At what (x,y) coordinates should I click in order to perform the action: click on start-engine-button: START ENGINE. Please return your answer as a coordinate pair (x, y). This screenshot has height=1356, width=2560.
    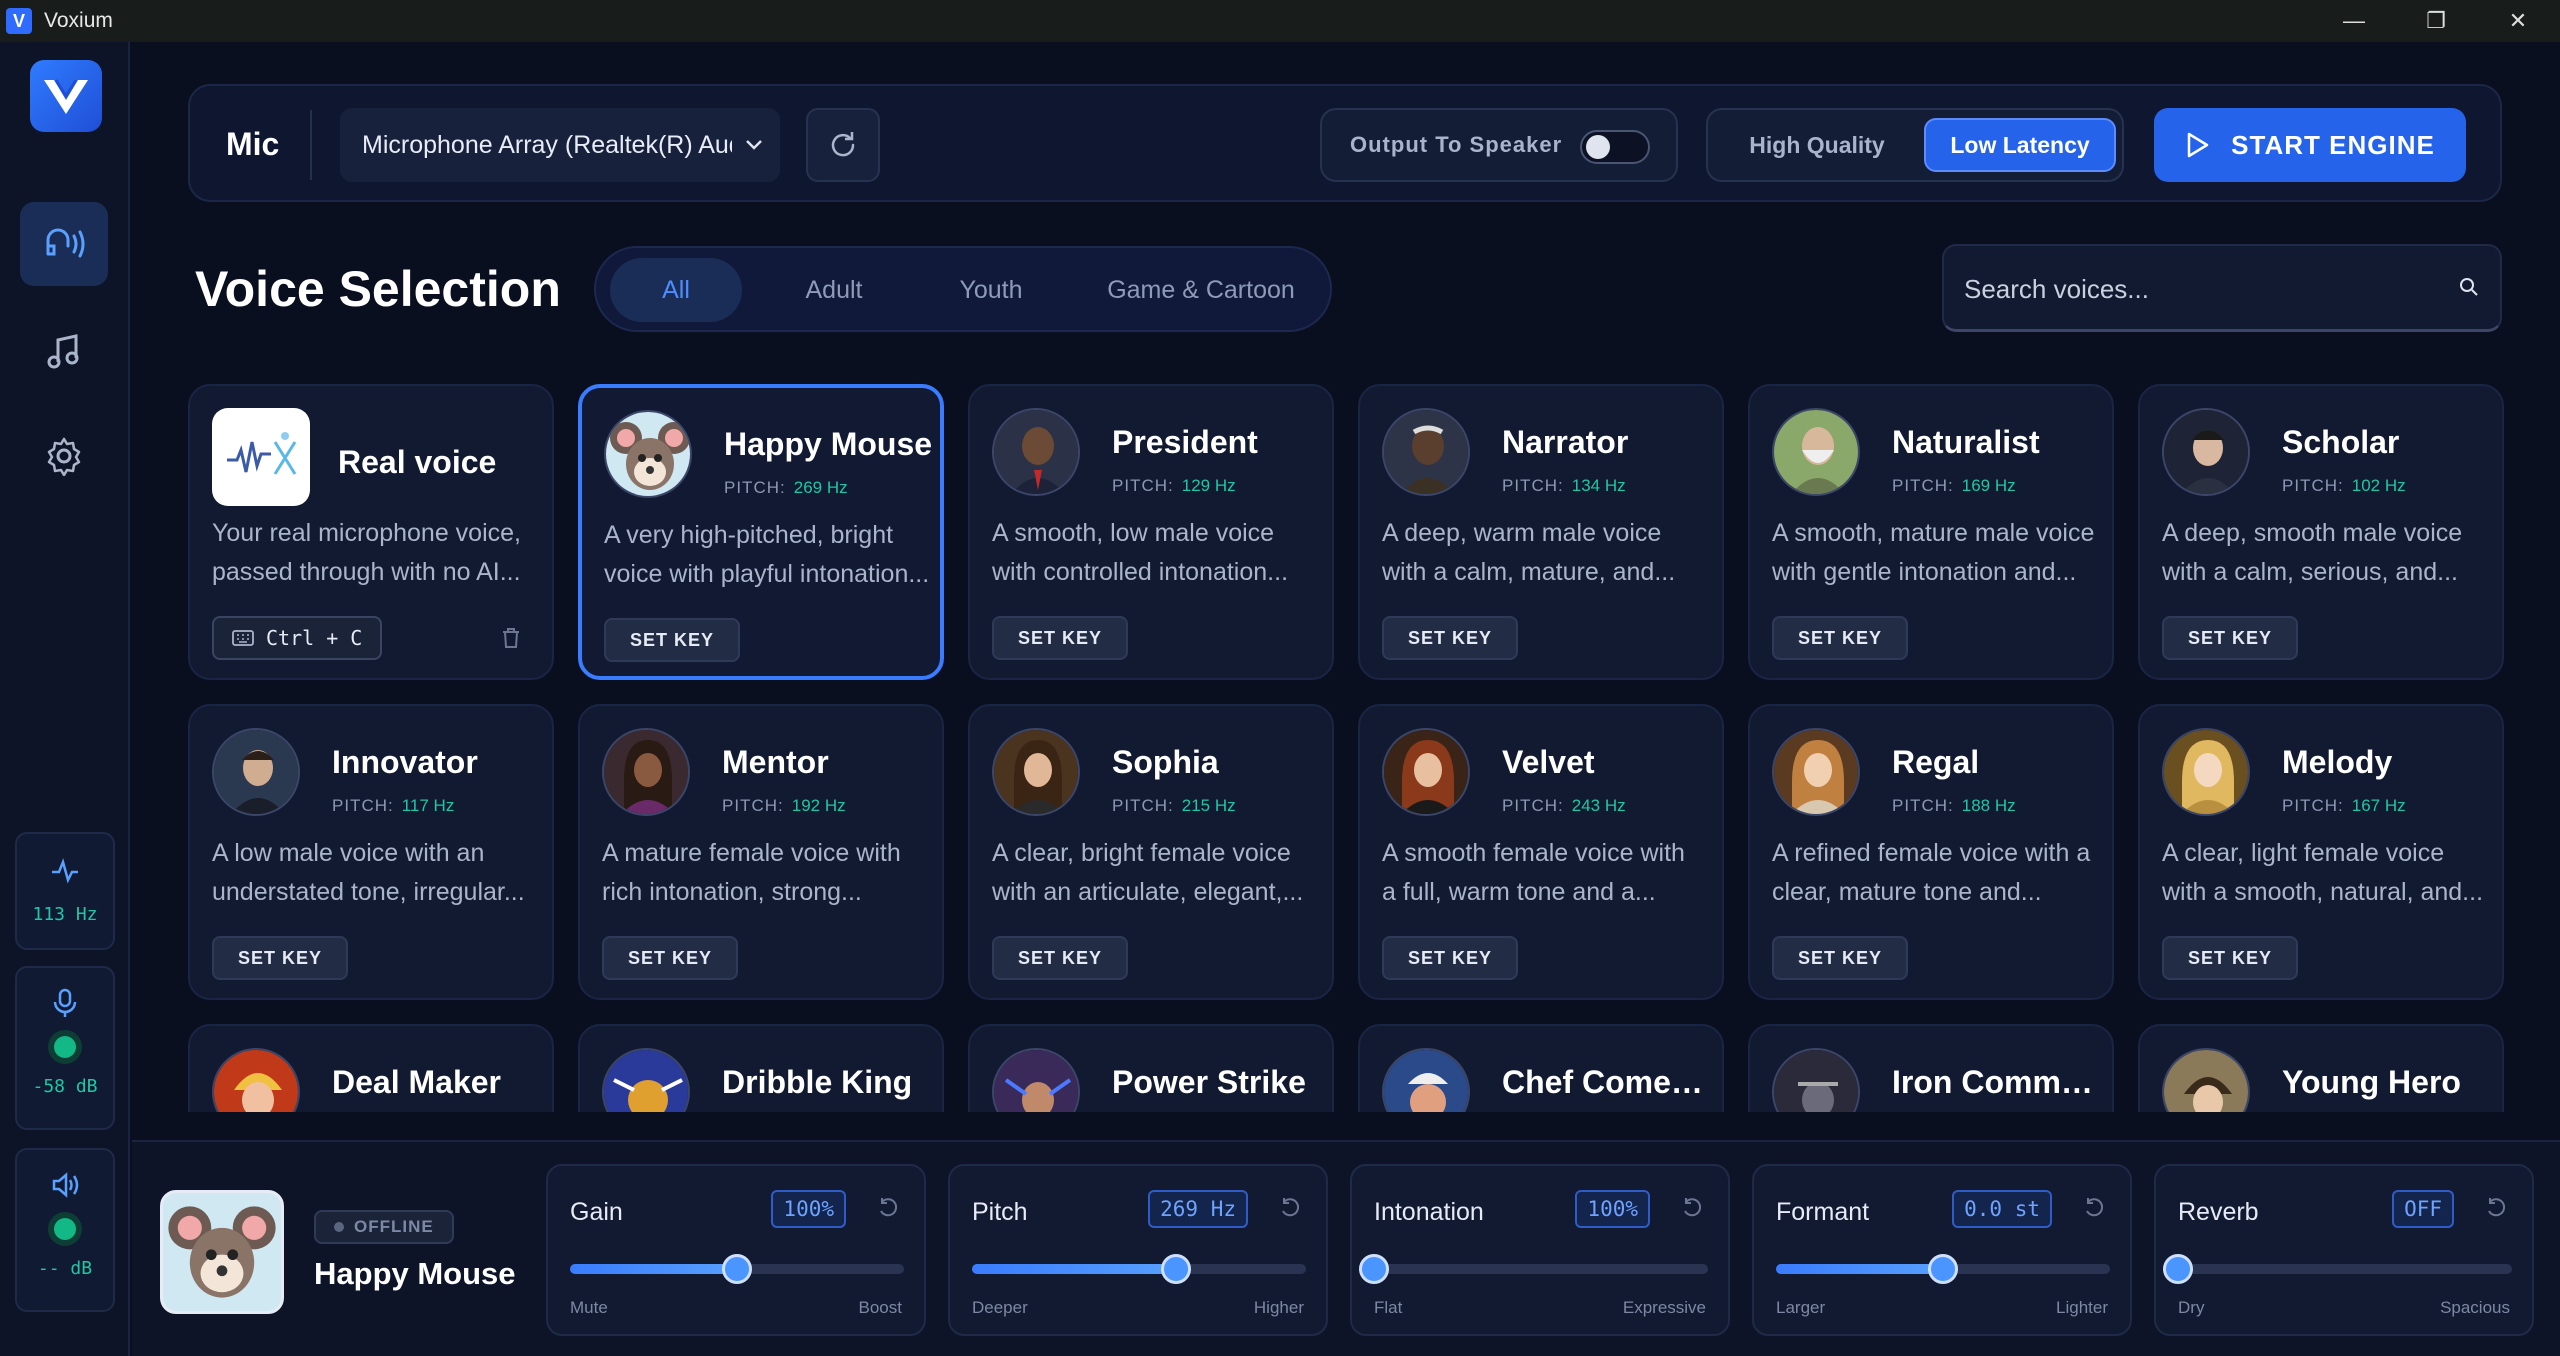
    Looking at the image, I should click on (2310, 145).